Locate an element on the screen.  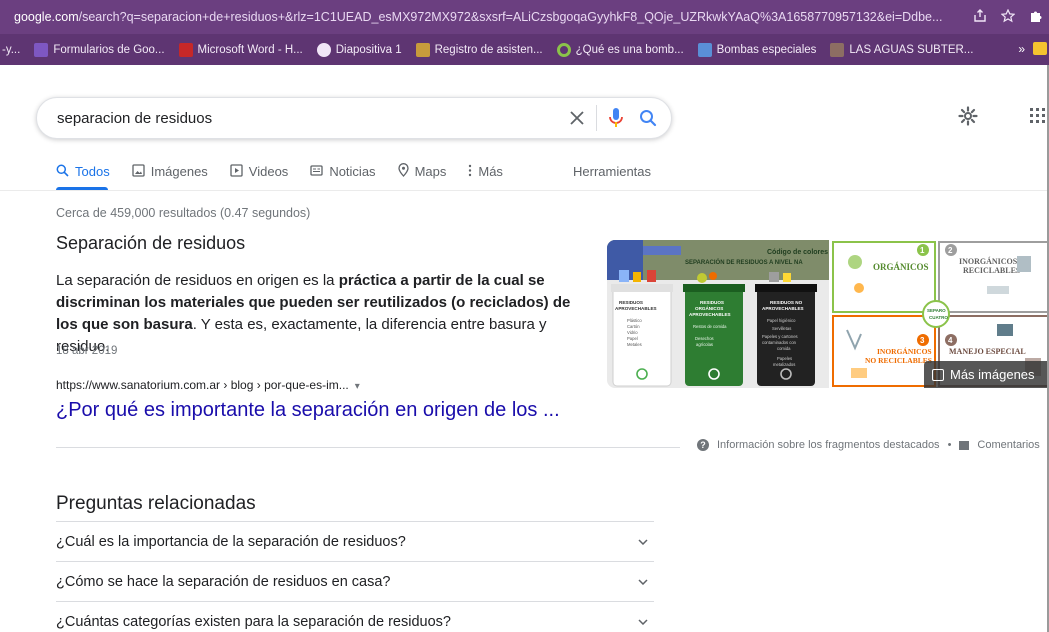
caret-down-icon: ▾ is located at coordinates (357, 386).